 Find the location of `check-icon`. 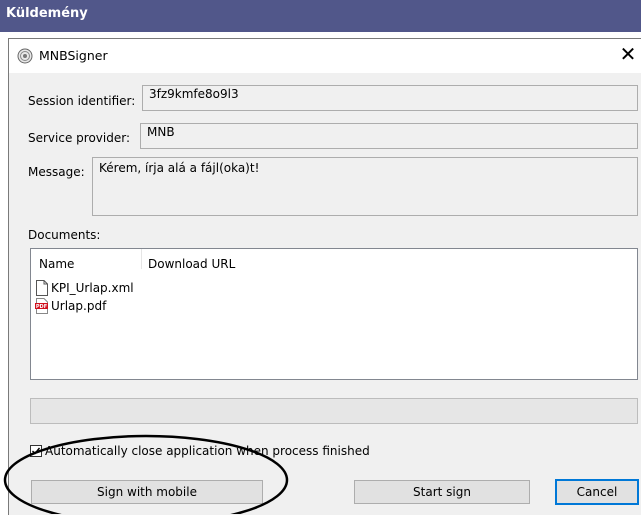

check-icon is located at coordinates (36, 451).